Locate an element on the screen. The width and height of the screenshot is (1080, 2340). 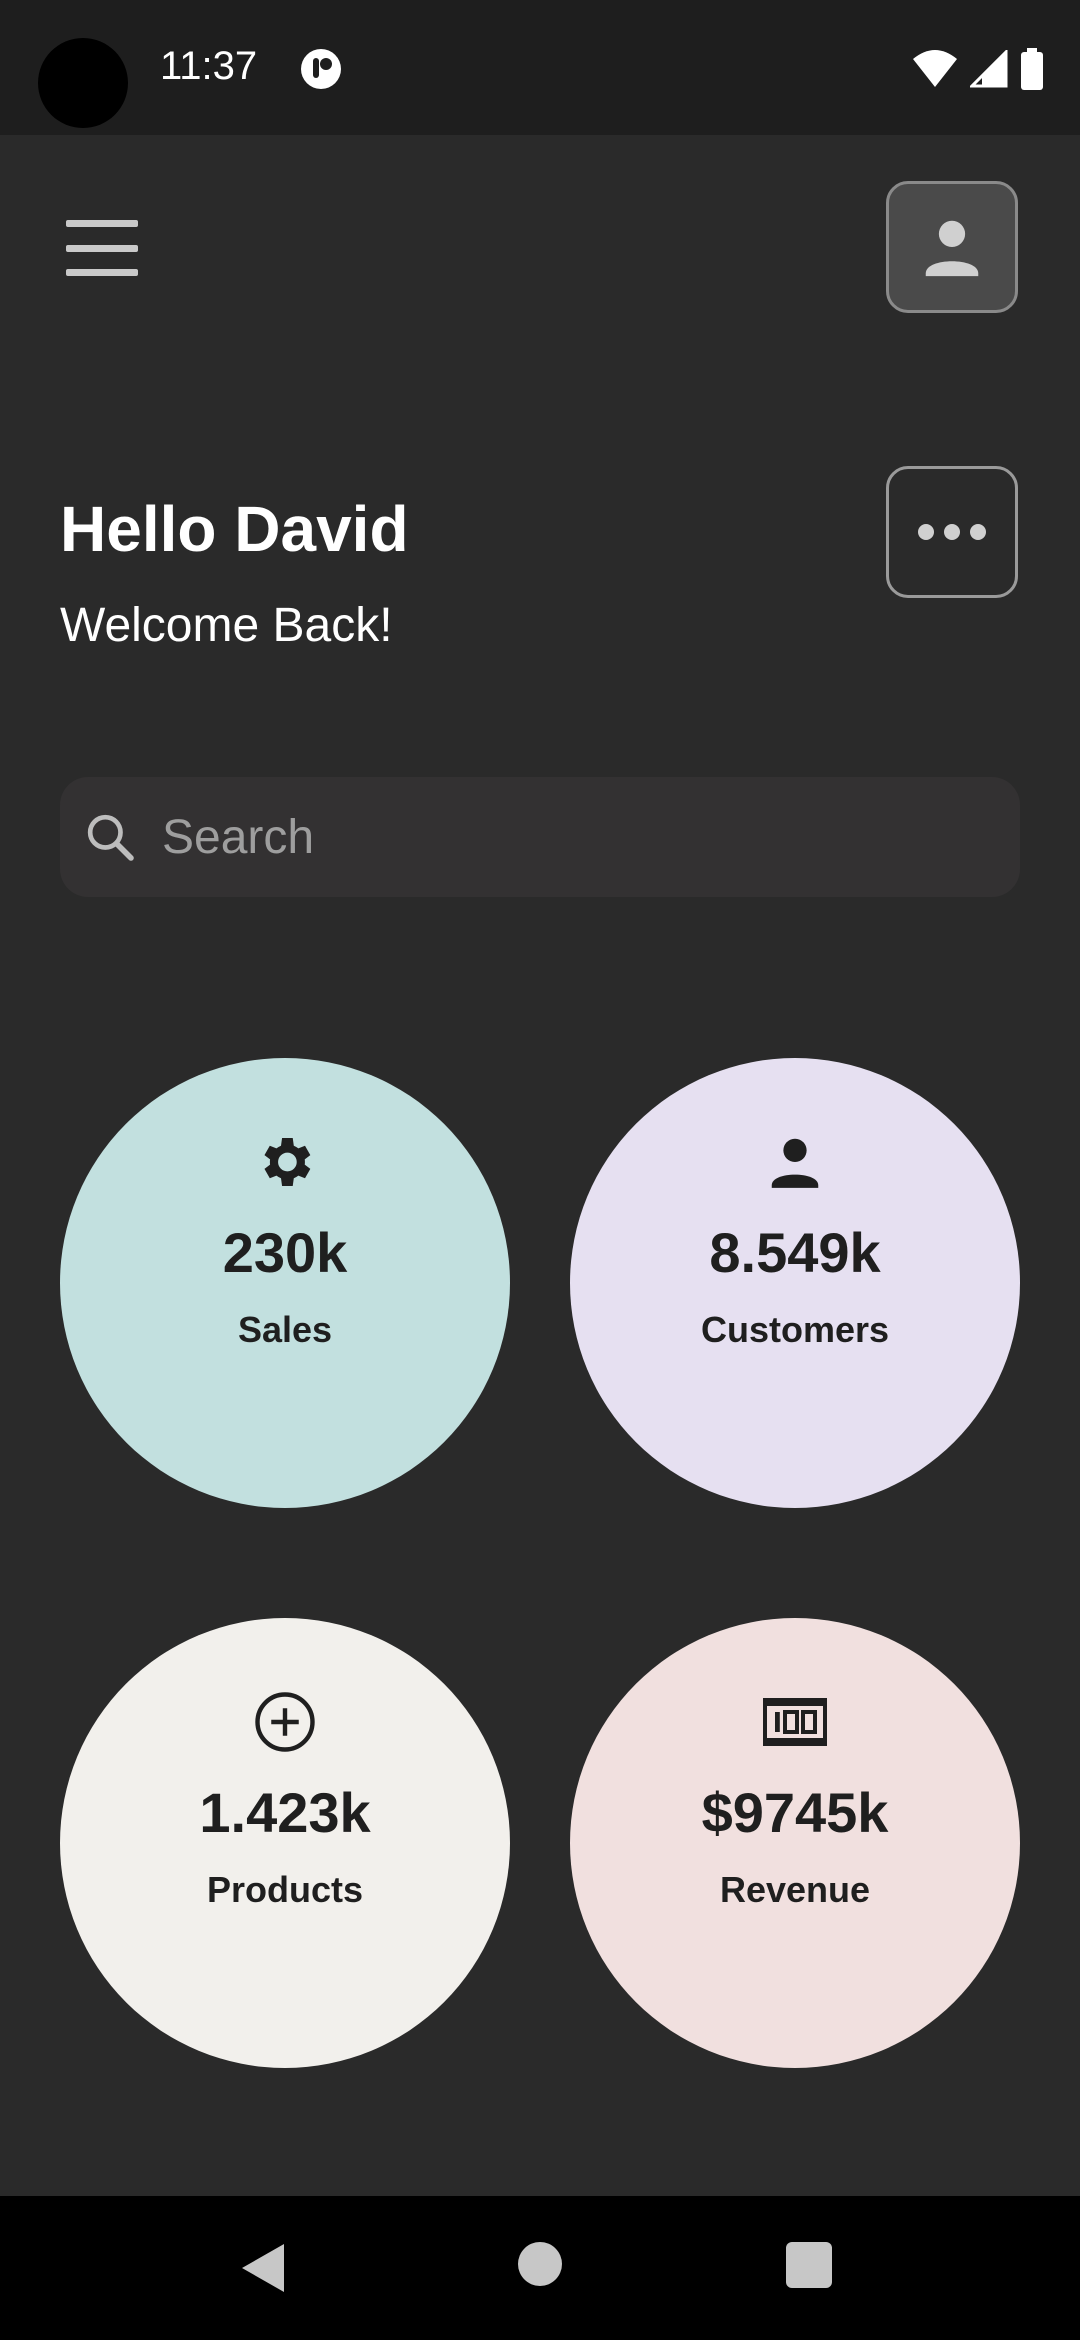
search-input is located at coordinates (572, 837).